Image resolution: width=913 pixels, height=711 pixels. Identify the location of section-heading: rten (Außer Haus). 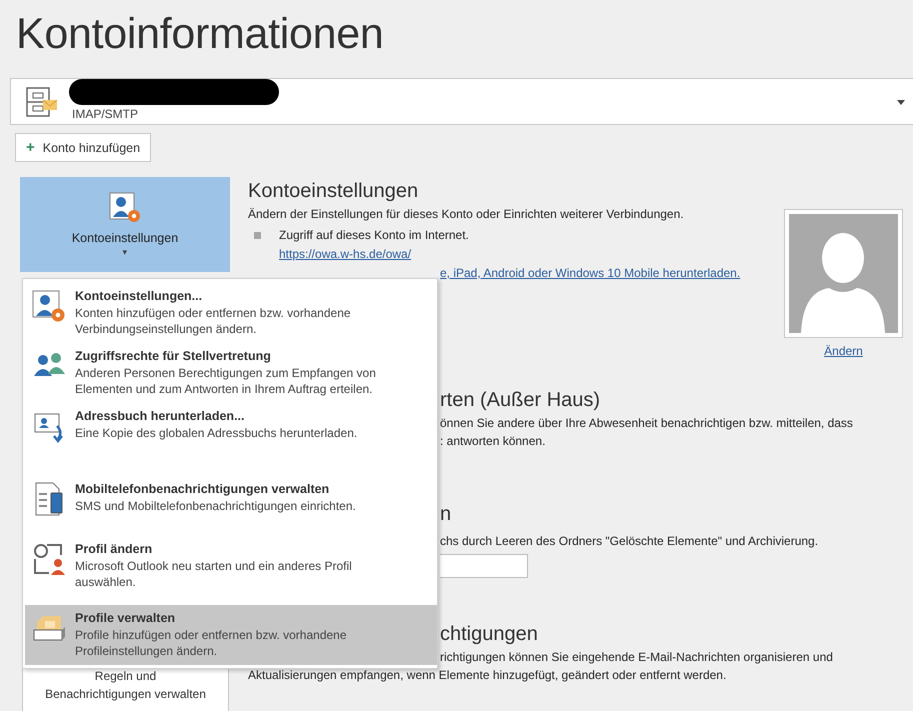
(521, 400).